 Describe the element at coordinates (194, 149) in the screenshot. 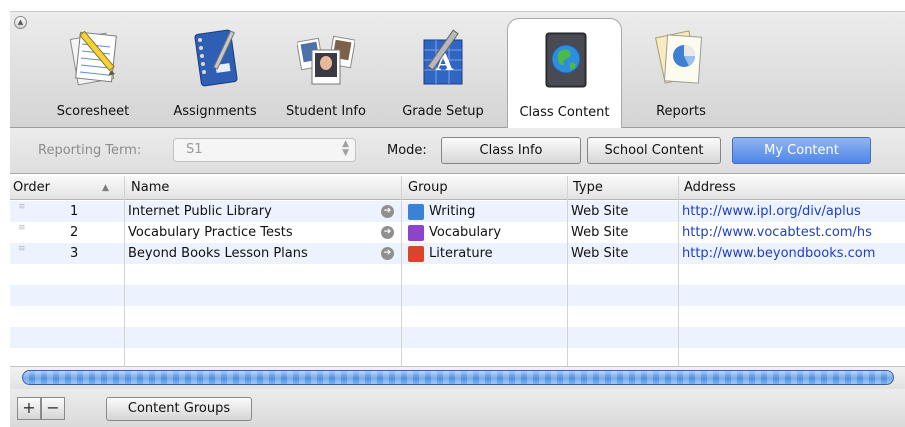

I see `reporting-term-value: S1` at that location.